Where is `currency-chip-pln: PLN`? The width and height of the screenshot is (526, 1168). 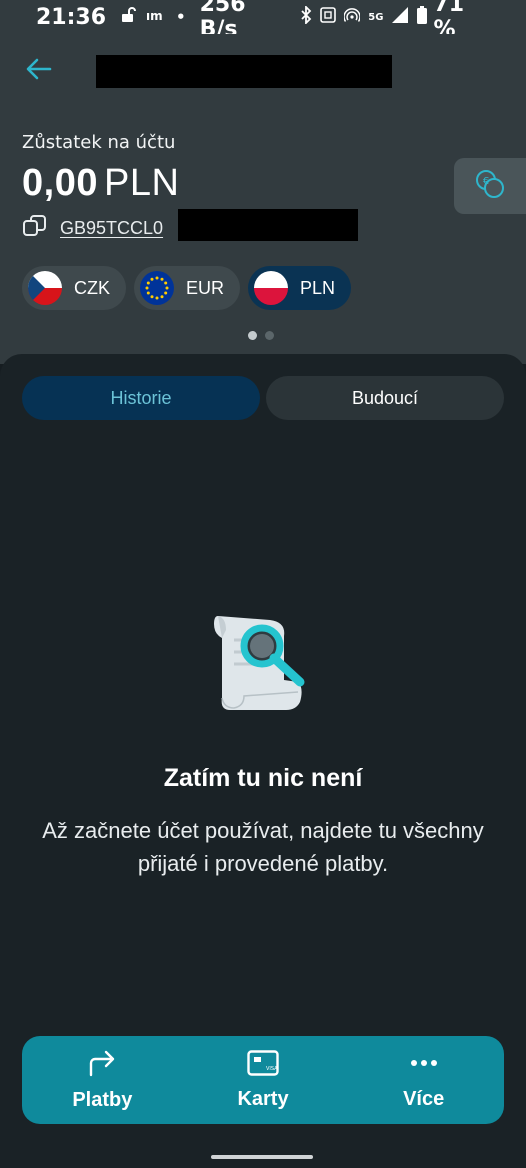
currency-chip-pln: PLN is located at coordinates (300, 288).